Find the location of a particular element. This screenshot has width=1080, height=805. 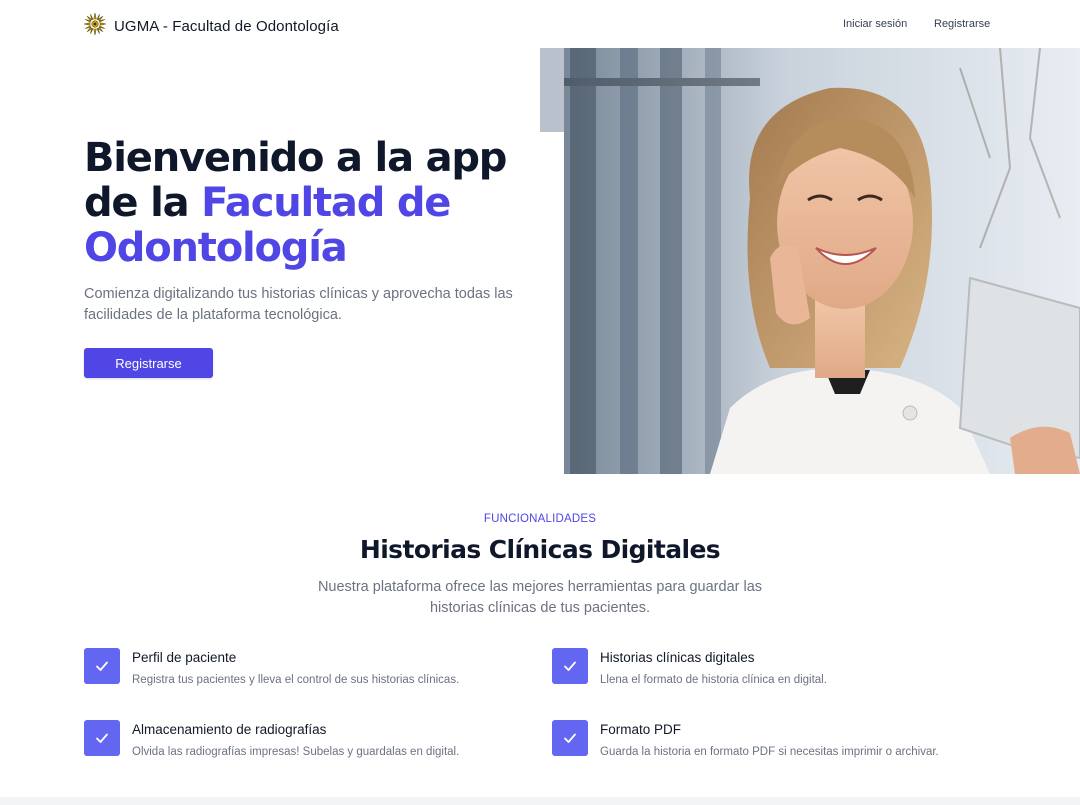

brand: UGMA - Facultad de Odontología is located at coordinates (211, 26).